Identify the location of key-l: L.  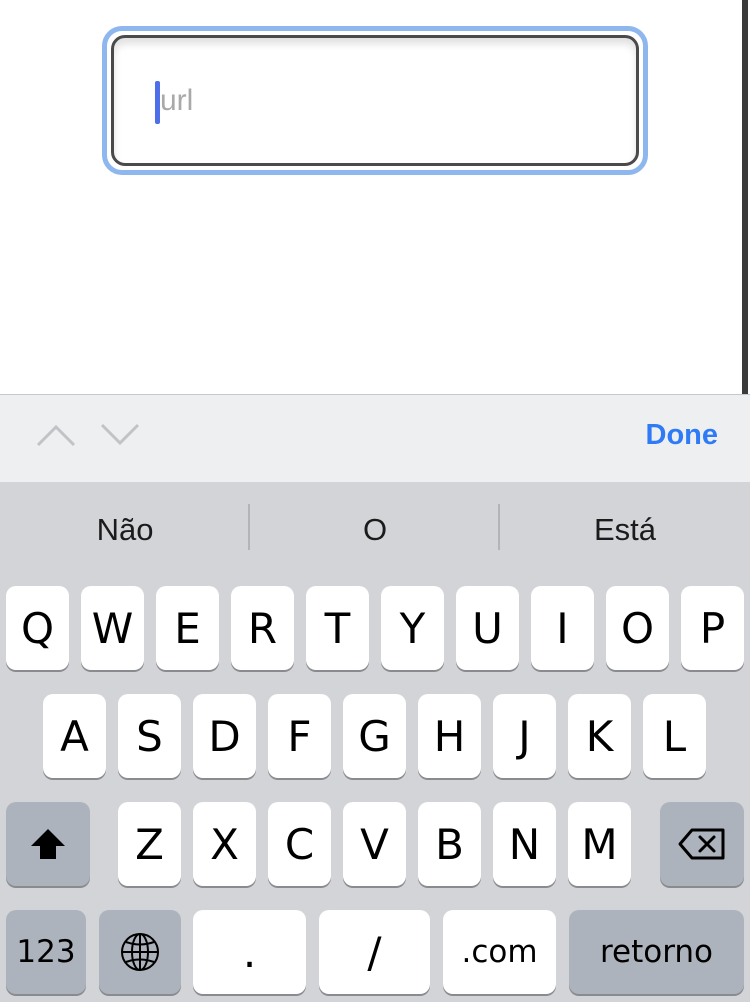
(674, 736).